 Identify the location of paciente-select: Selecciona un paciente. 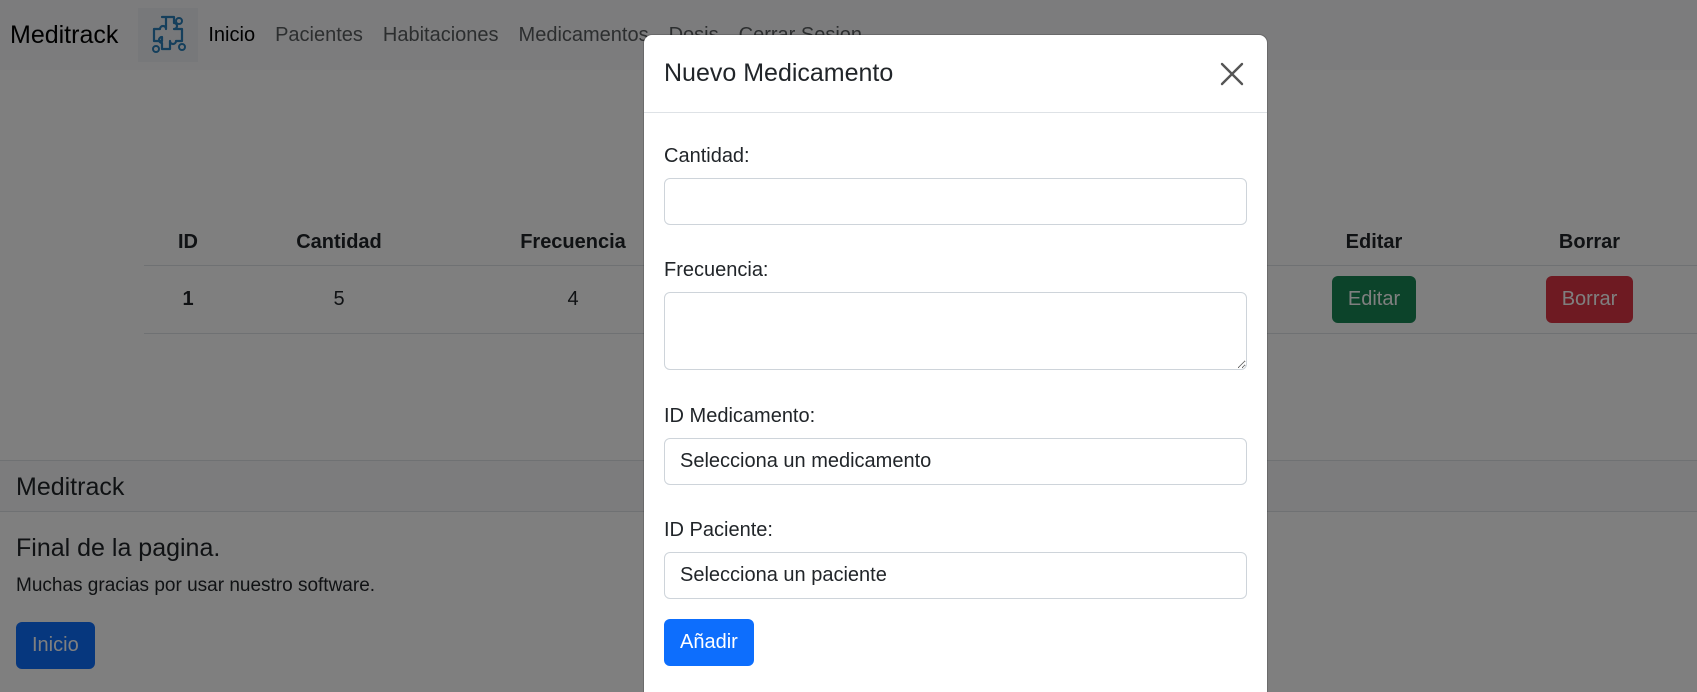
(955, 575).